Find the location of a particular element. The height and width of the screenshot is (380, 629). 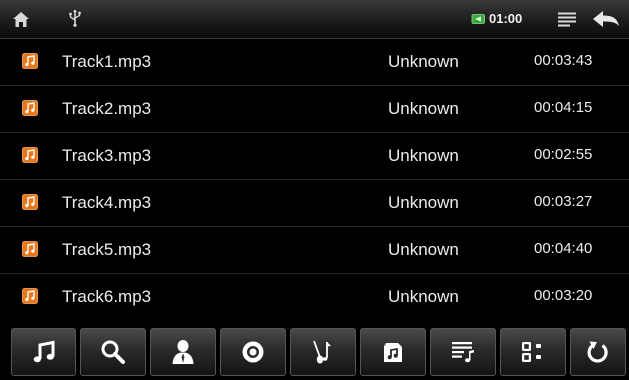

track-row: Track3.mp3 Unknown 00:02:55 is located at coordinates (314, 156).